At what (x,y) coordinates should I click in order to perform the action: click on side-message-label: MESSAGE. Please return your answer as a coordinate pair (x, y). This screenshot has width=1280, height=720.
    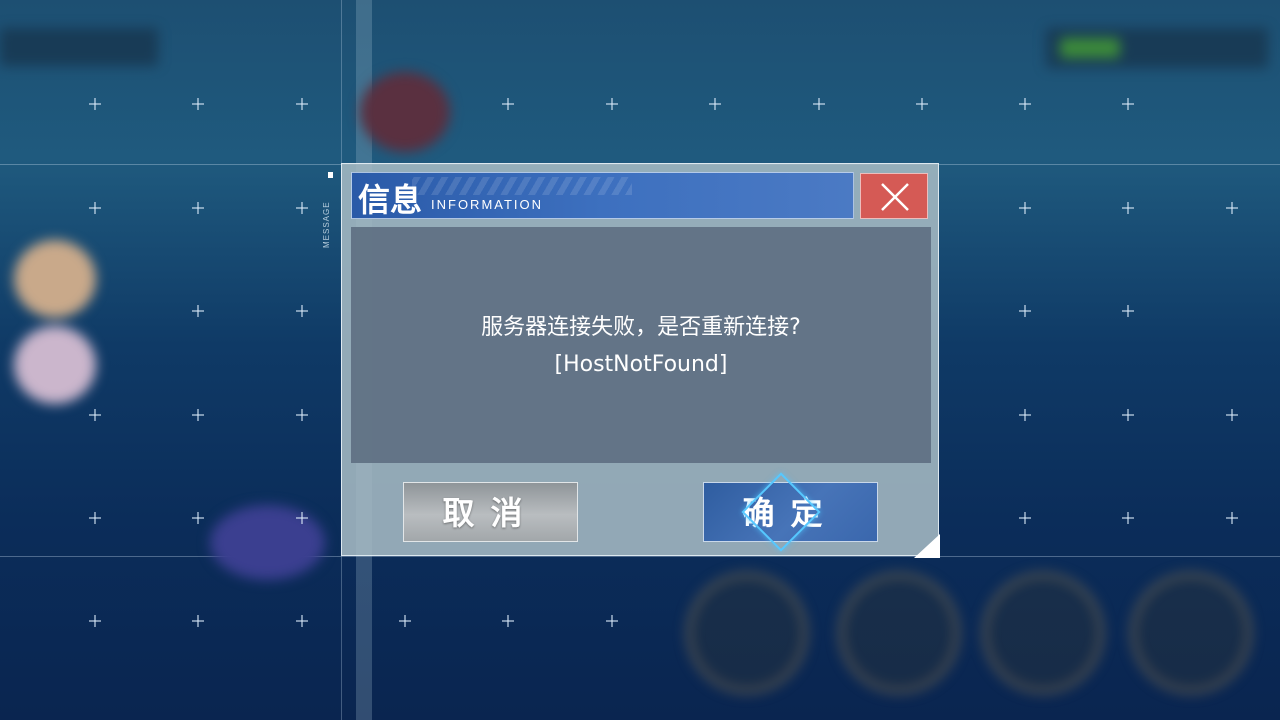
    Looking at the image, I should click on (326, 224).